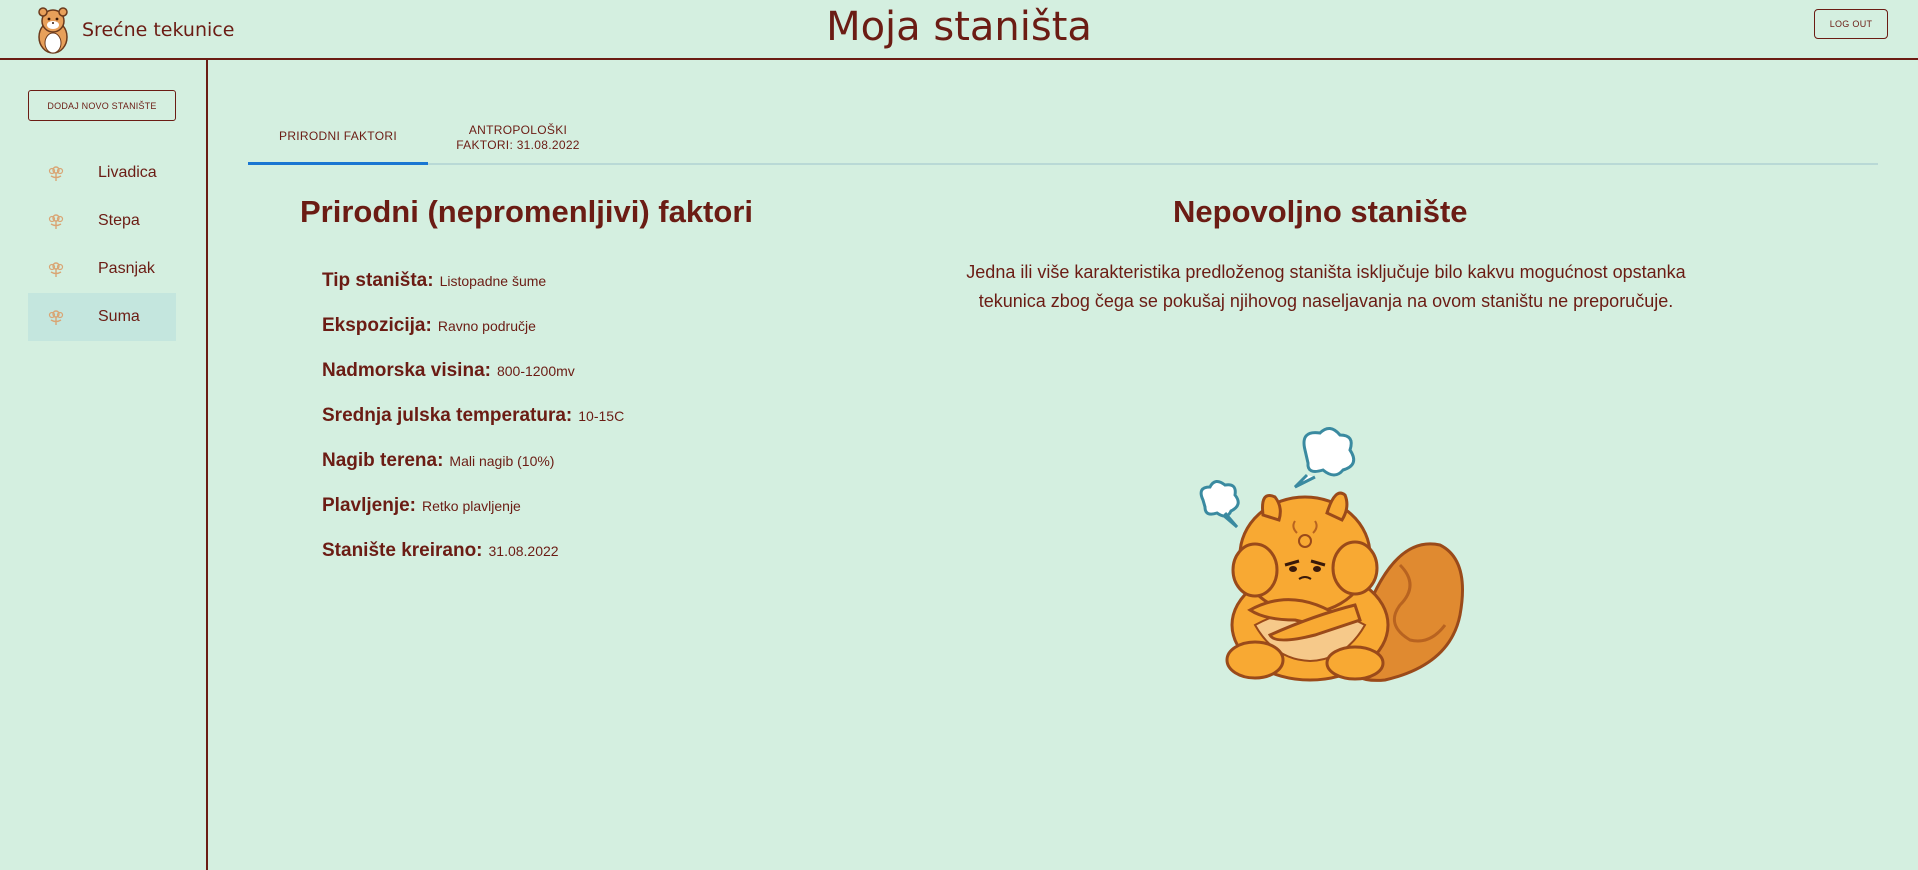 The height and width of the screenshot is (870, 1918). What do you see at coordinates (518, 144) in the screenshot?
I see `tab-label-line2: FAKTORI: 31.08.2022` at bounding box center [518, 144].